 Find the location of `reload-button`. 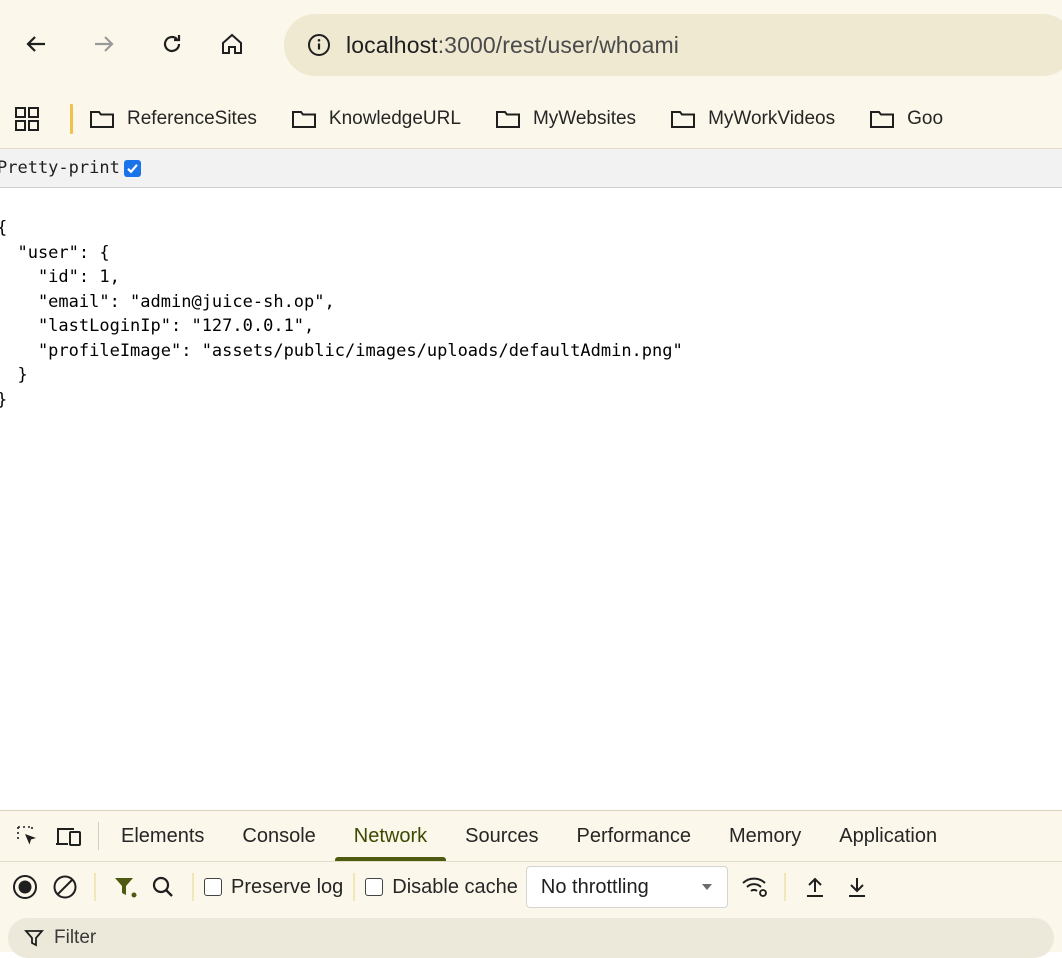

reload-button is located at coordinates (172, 44).